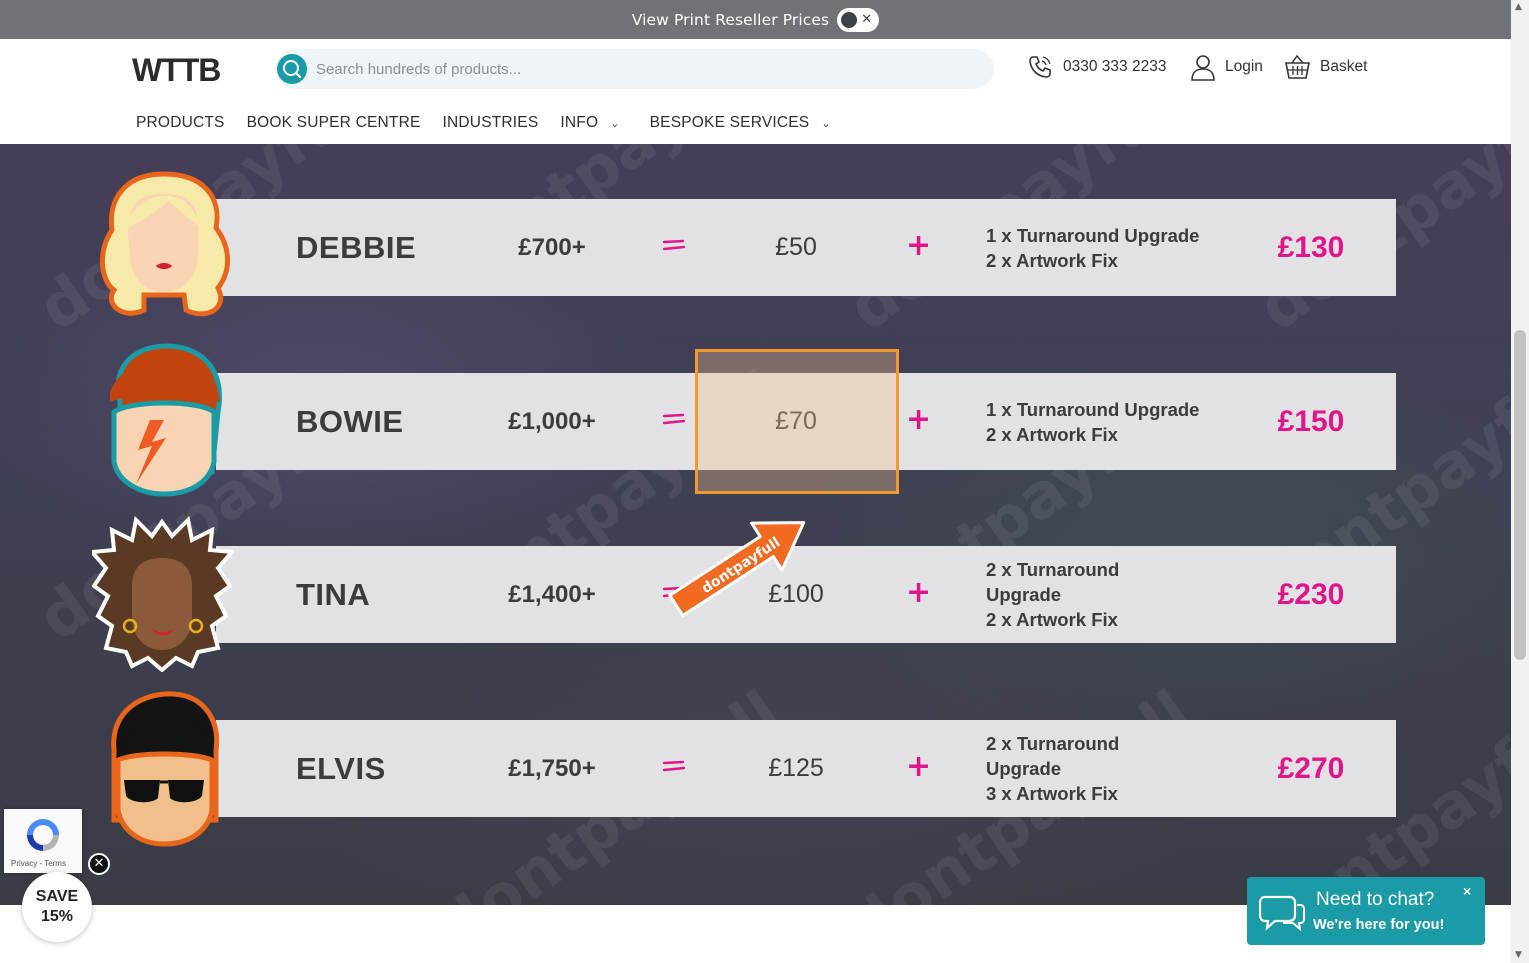  I want to click on basket-link: Basket, so click(1325, 67).